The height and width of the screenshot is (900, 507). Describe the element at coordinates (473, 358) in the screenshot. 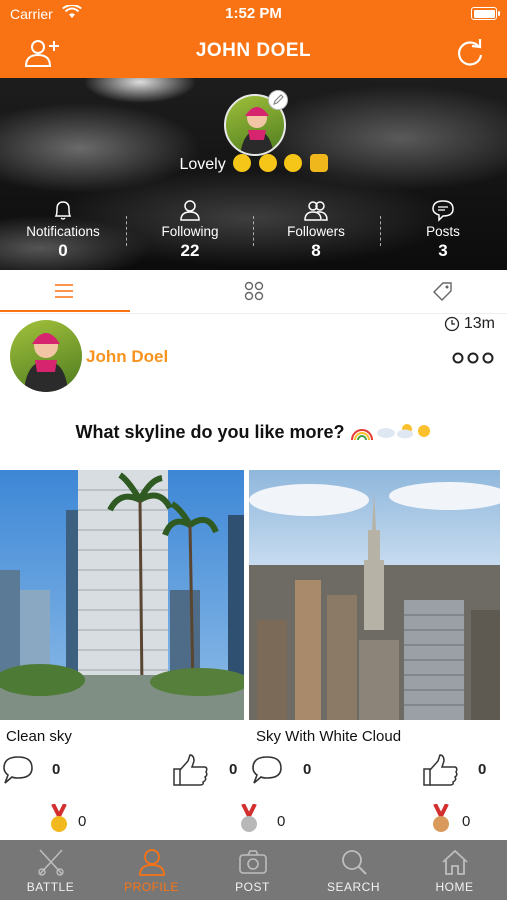

I see `more-options-icon` at that location.